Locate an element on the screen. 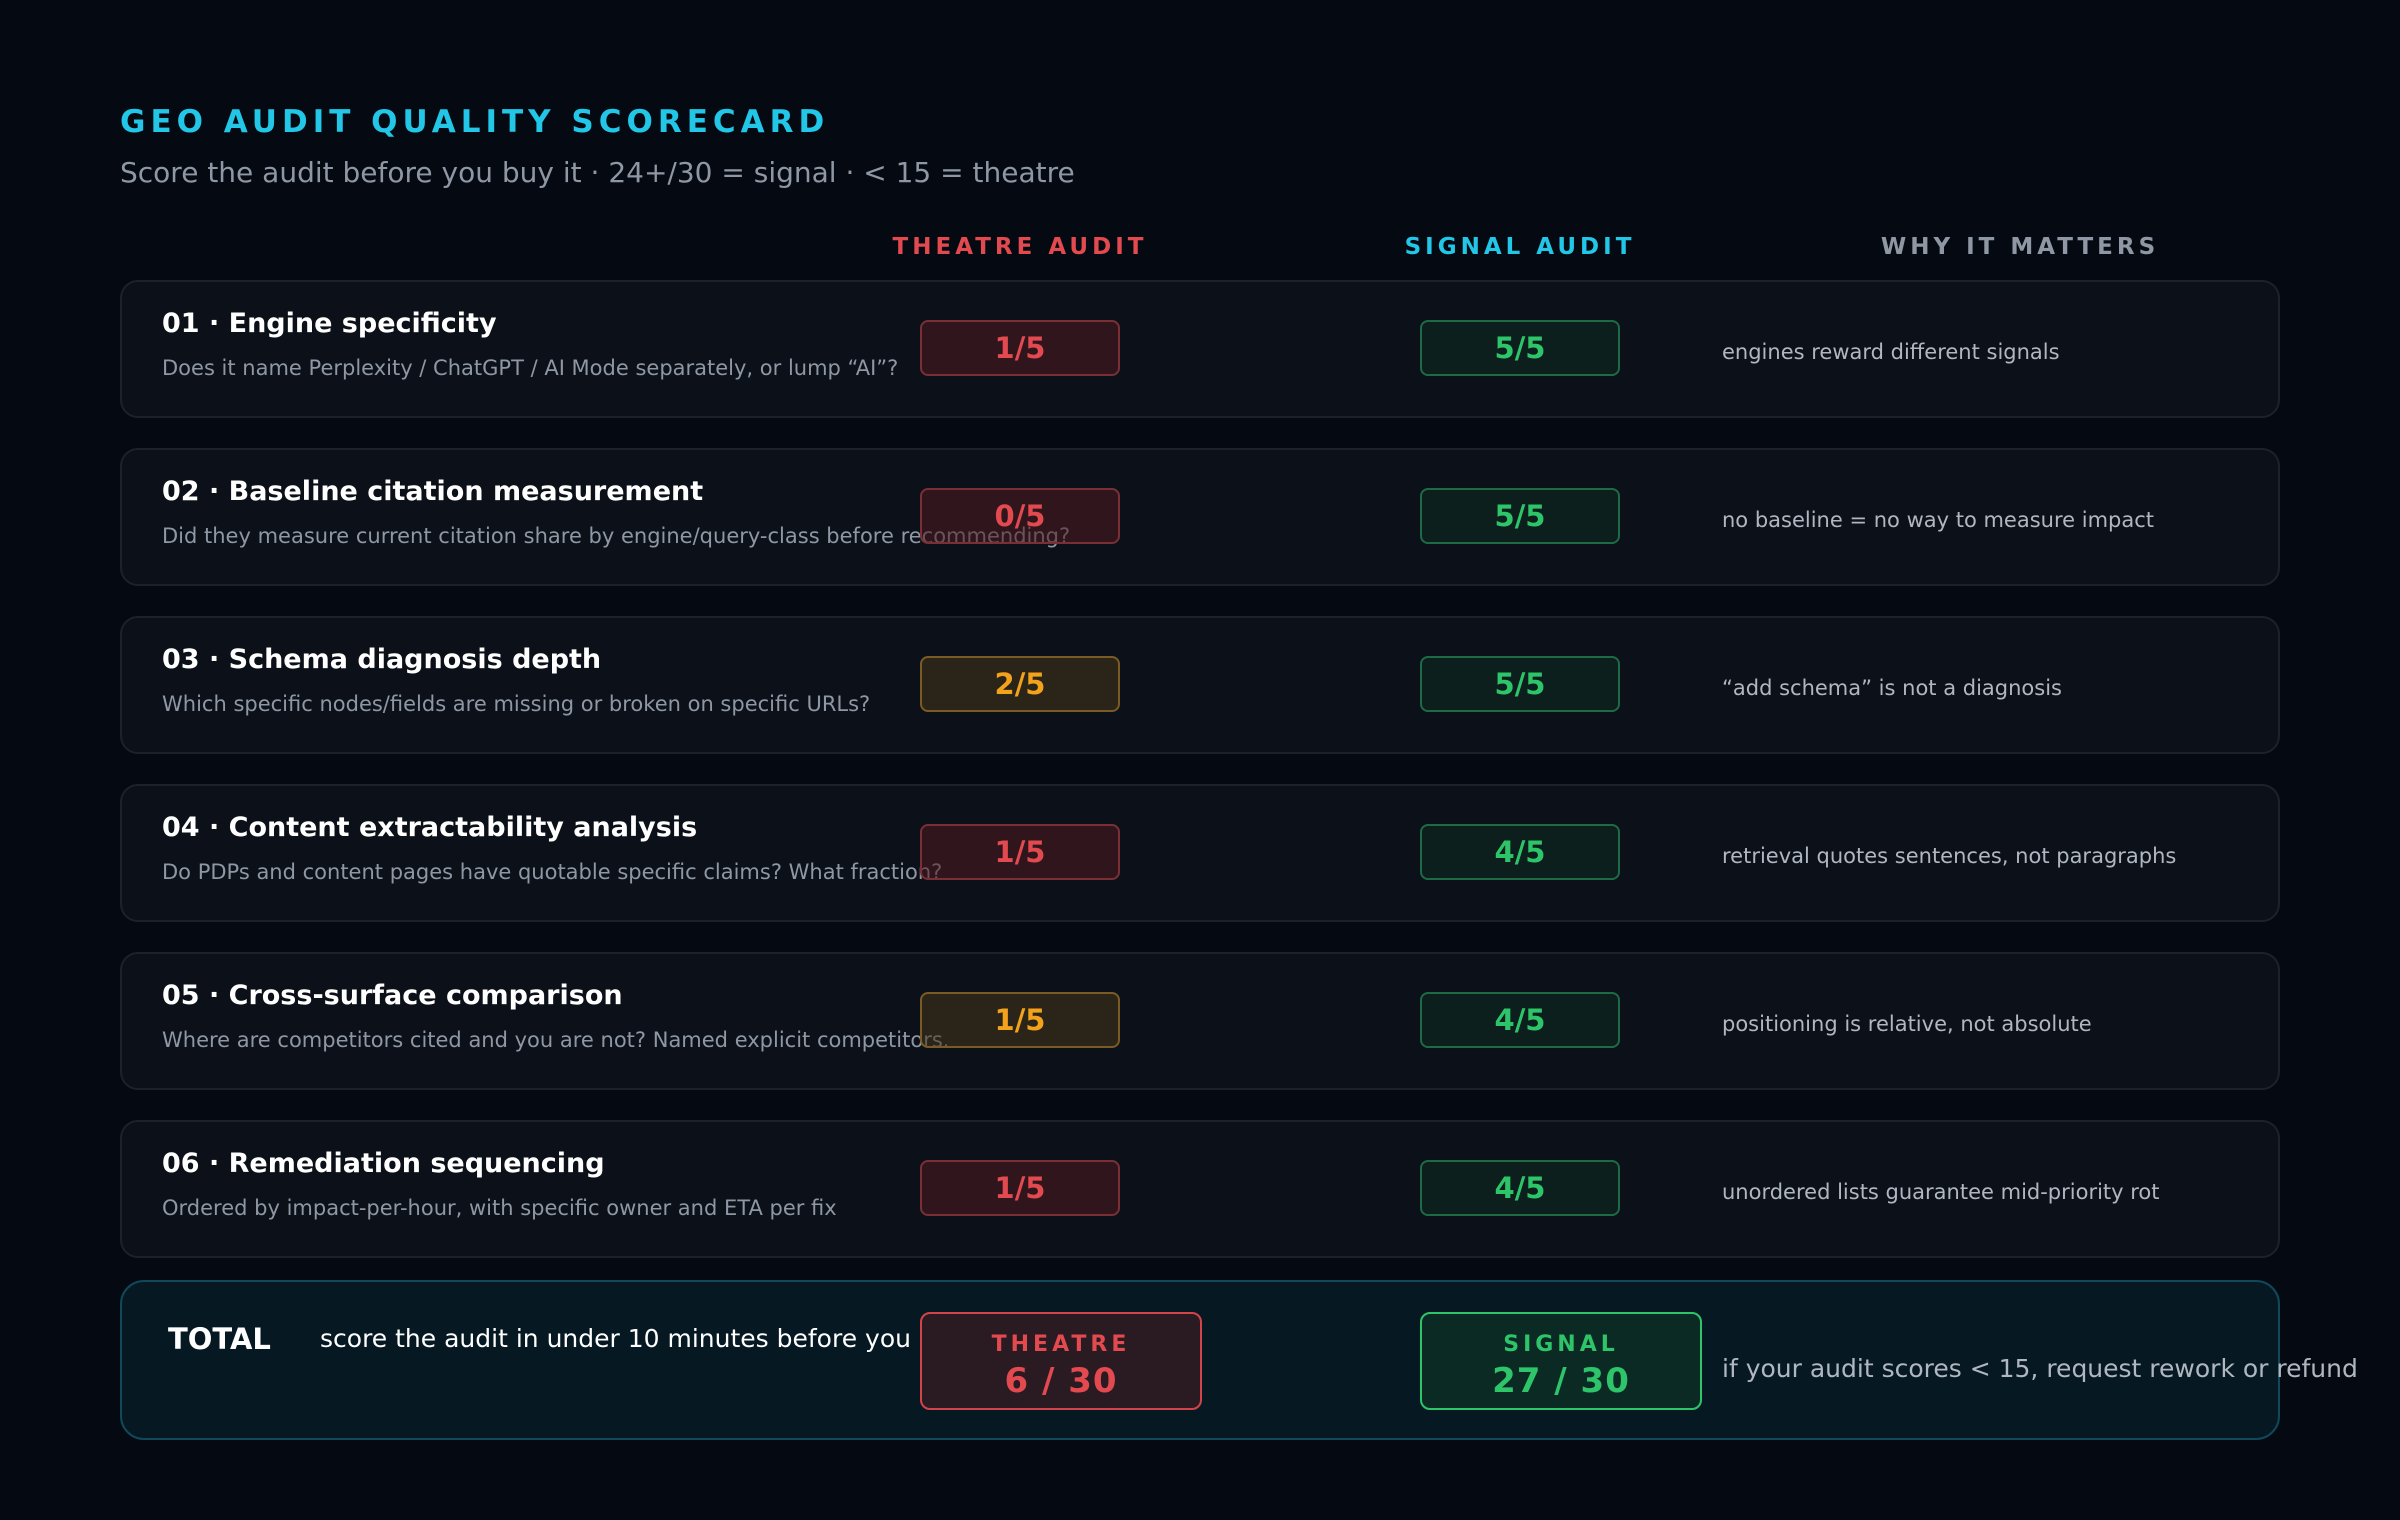  criterion-title: 02 · Baseline citation measurement is located at coordinates (433, 491).